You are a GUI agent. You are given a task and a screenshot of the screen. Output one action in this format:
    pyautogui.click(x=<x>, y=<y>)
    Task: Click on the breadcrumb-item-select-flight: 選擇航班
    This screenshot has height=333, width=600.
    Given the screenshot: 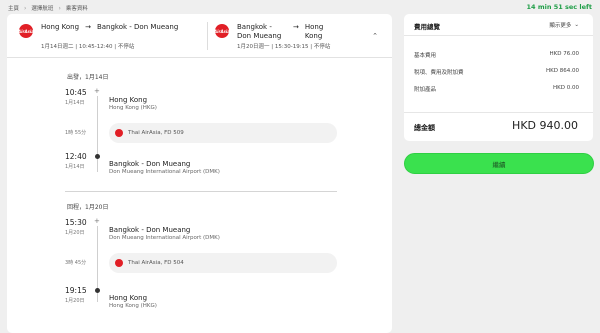 What is the action you would take?
    pyautogui.click(x=42, y=8)
    